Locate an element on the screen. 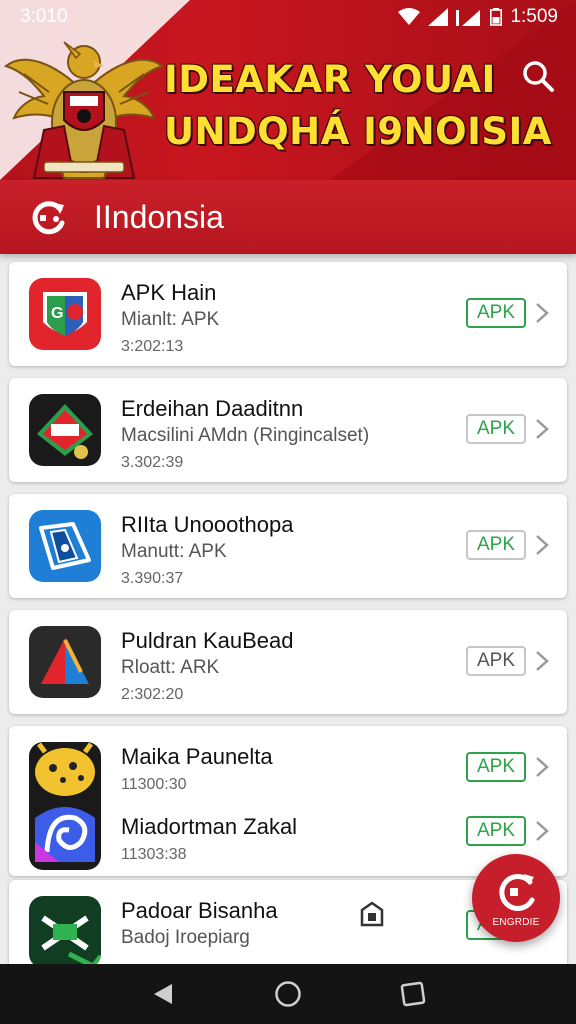  app-date: 11303:38 is located at coordinates (154, 854).